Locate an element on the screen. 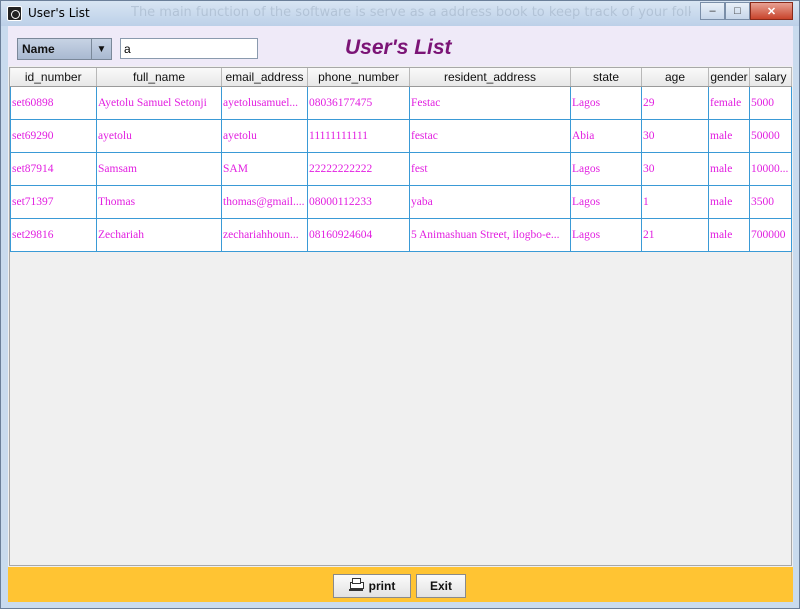  java-app-icon is located at coordinates (14, 13).